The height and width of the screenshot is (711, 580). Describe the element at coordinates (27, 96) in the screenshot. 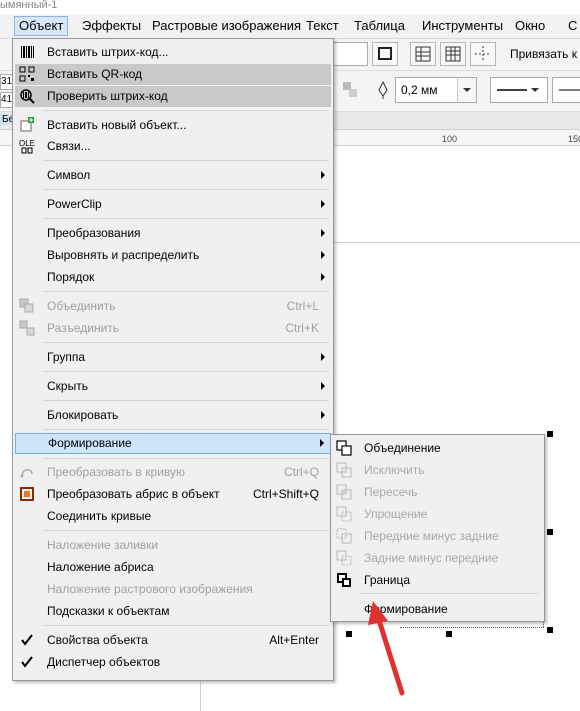

I see `check-barcode-icon` at that location.